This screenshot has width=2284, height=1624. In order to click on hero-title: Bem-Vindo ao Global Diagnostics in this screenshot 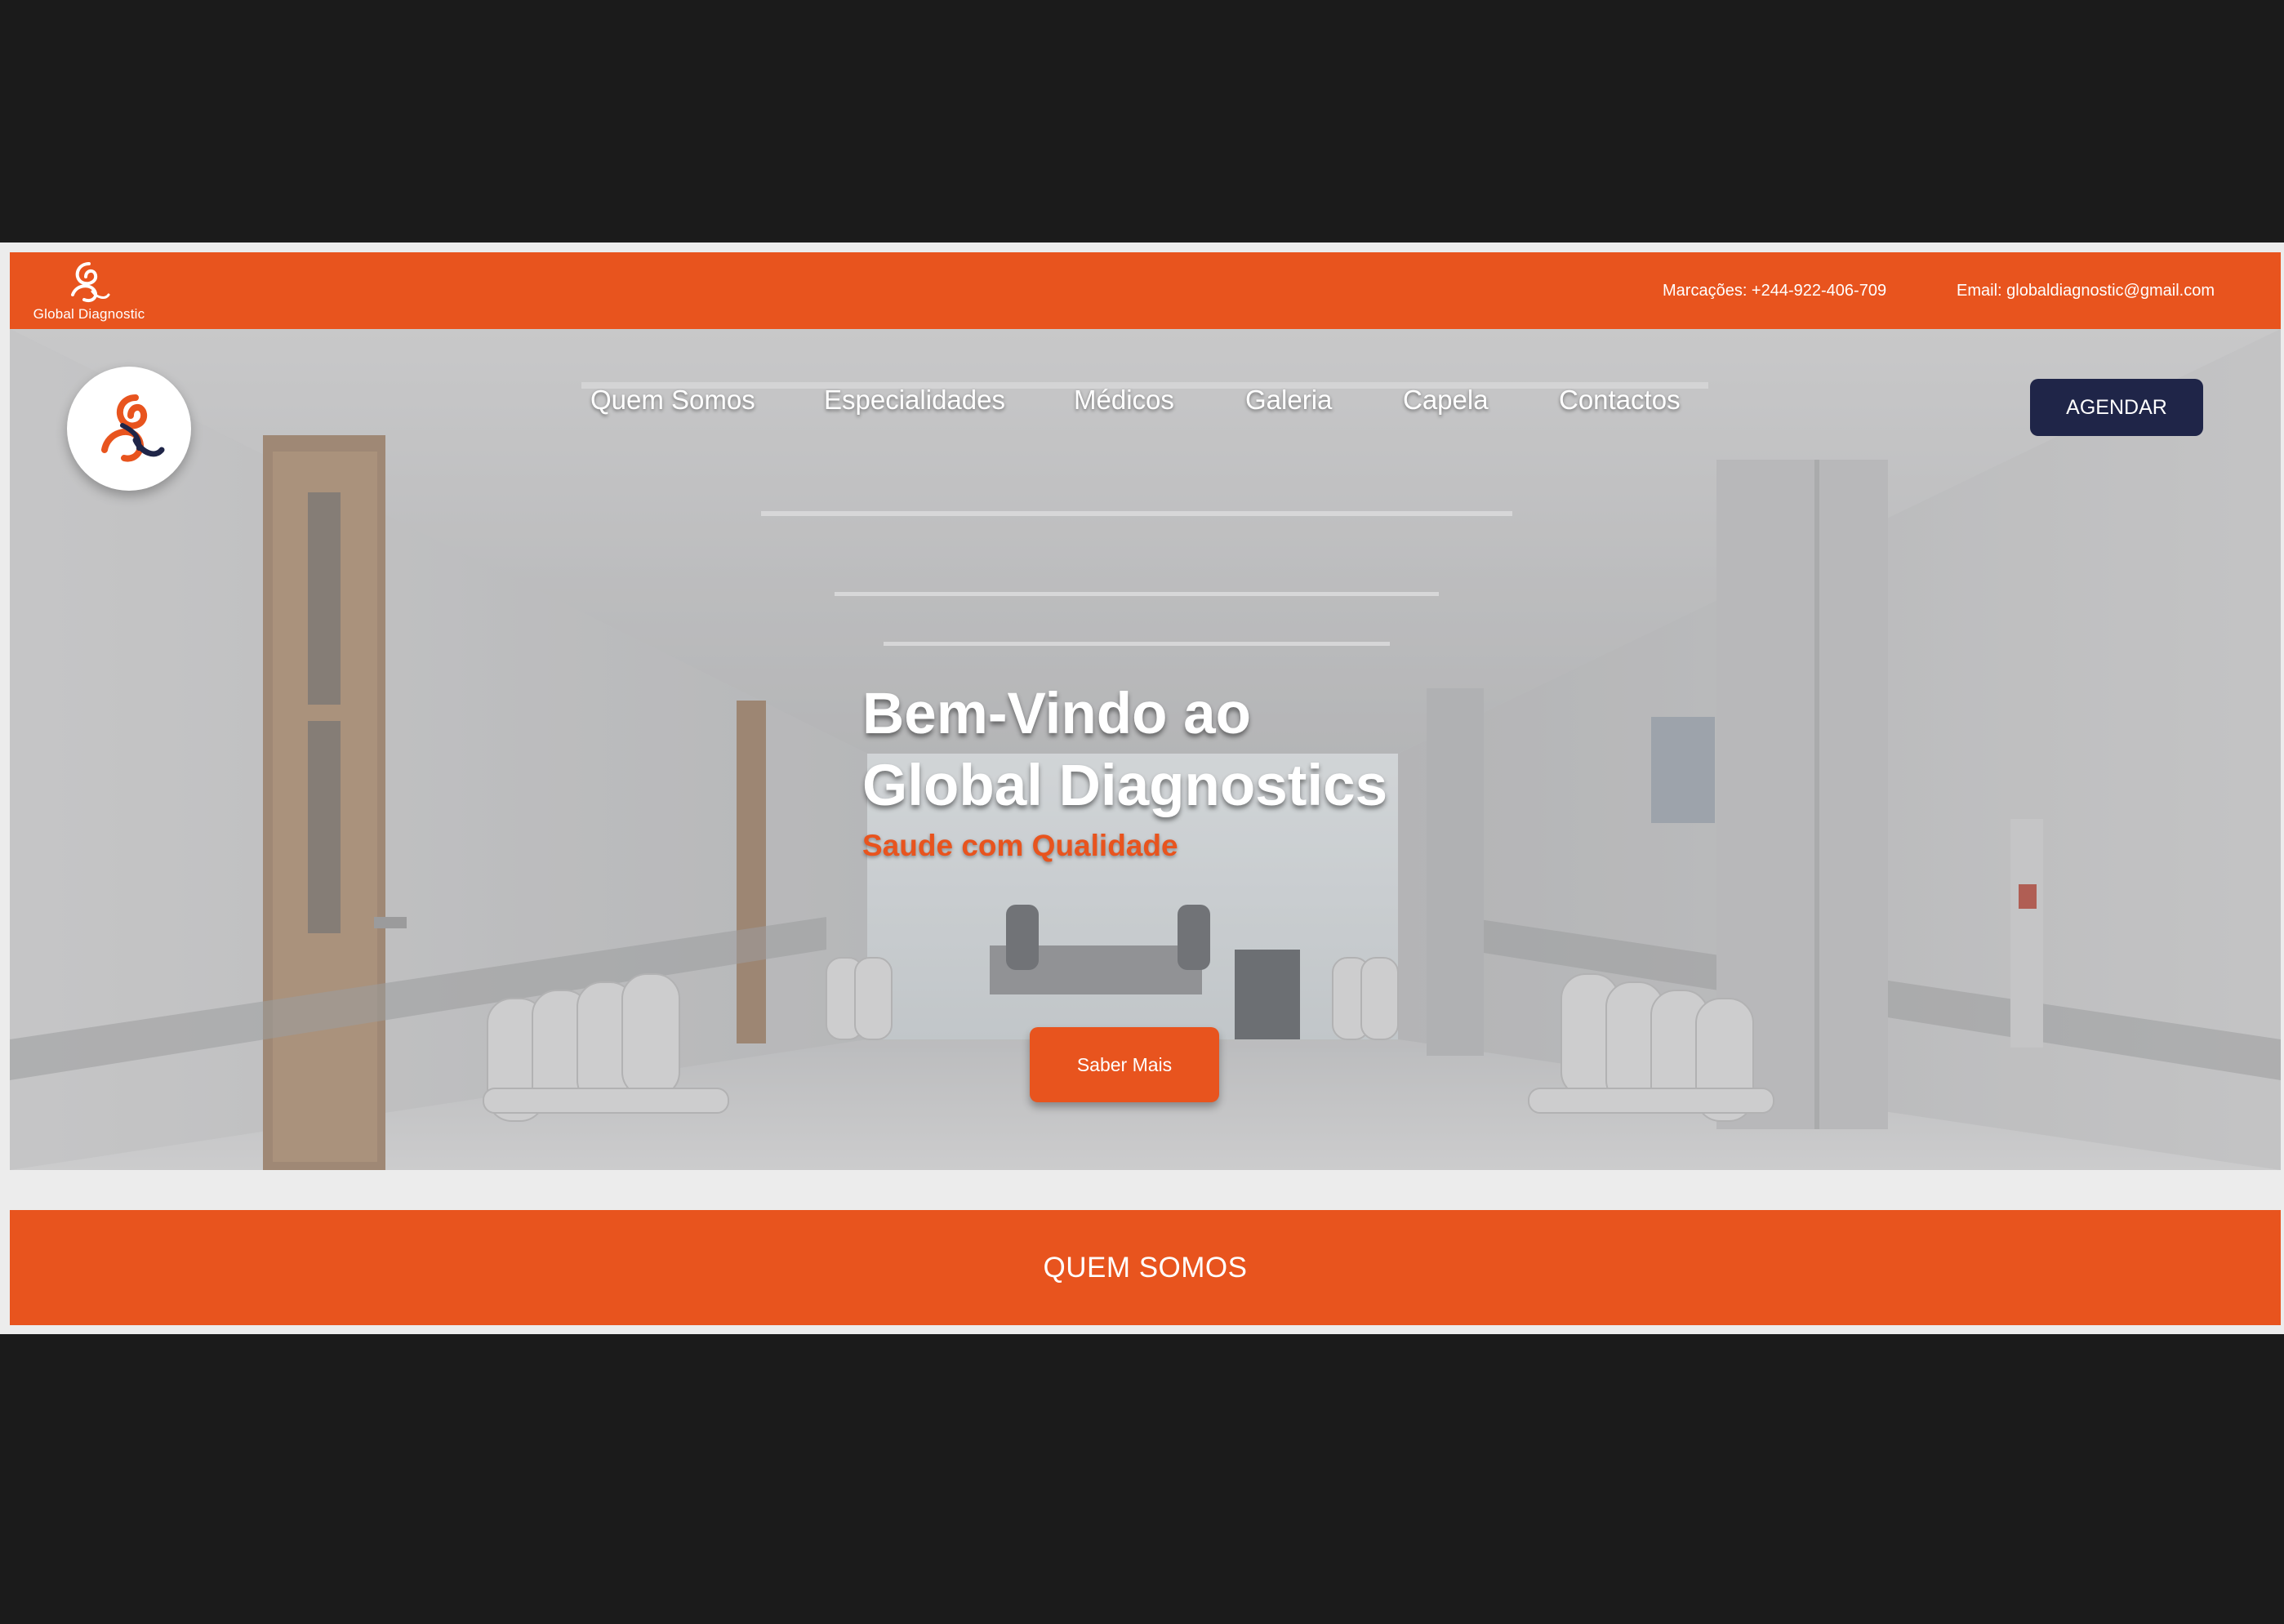, I will do `click(1124, 750)`.